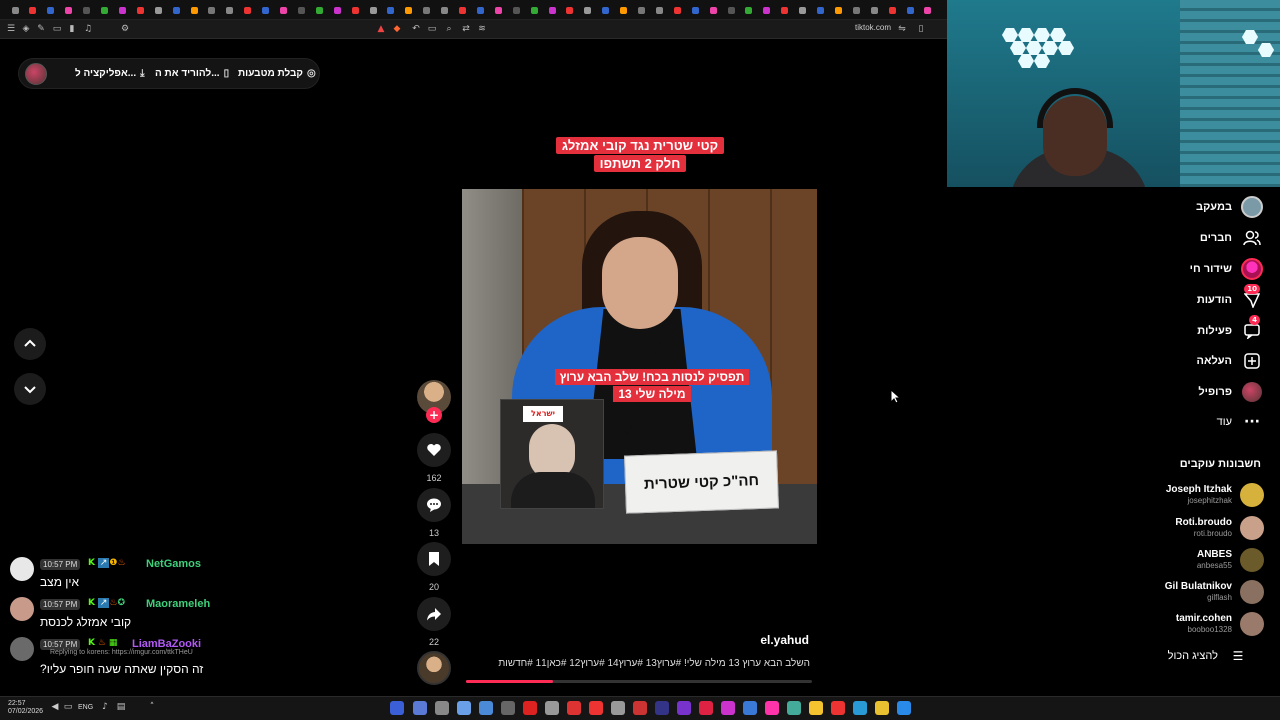 The image size is (1280, 720). What do you see at coordinates (105, 707) in the screenshot?
I see `mic-icon: ♪` at bounding box center [105, 707].